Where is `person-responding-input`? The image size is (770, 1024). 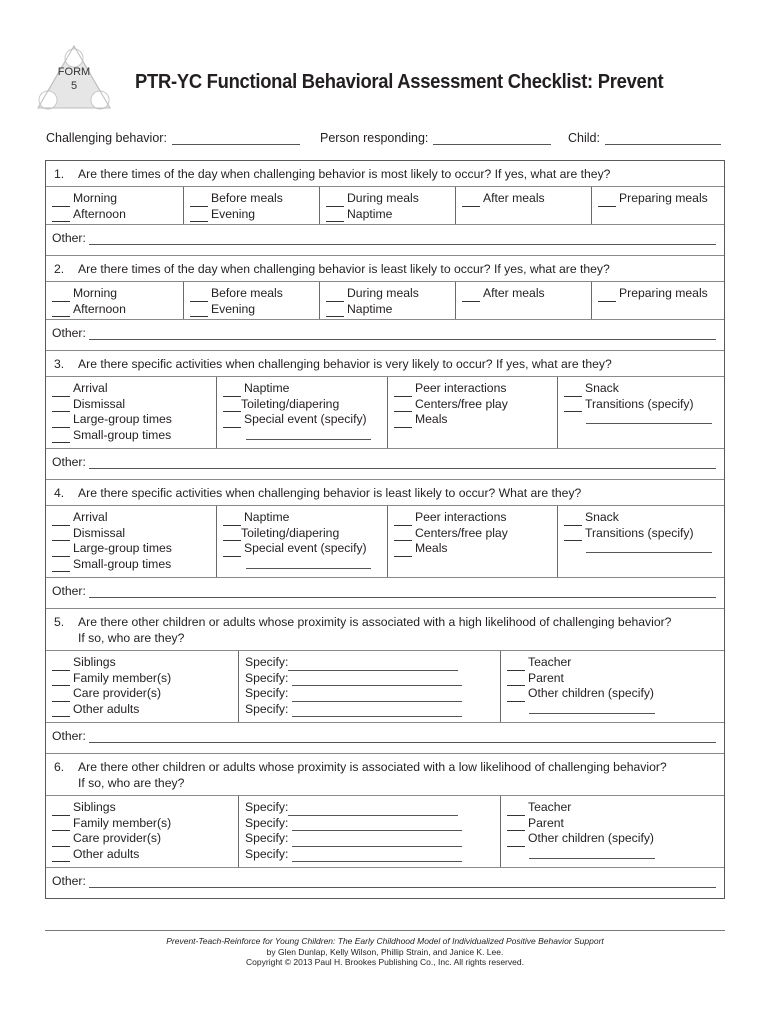
person-responding-input is located at coordinates (492, 139).